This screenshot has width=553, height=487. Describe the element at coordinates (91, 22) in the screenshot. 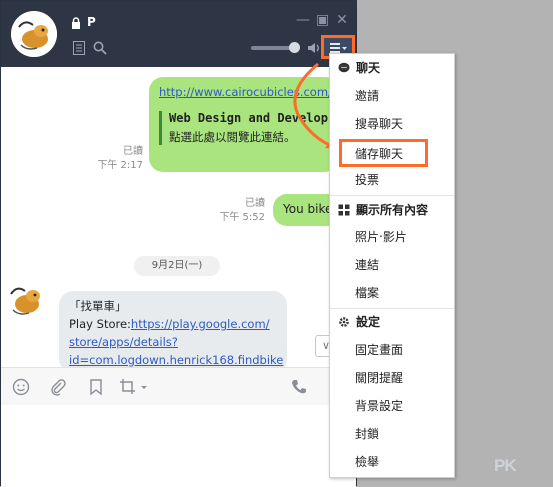

I see `chat-name: P` at that location.